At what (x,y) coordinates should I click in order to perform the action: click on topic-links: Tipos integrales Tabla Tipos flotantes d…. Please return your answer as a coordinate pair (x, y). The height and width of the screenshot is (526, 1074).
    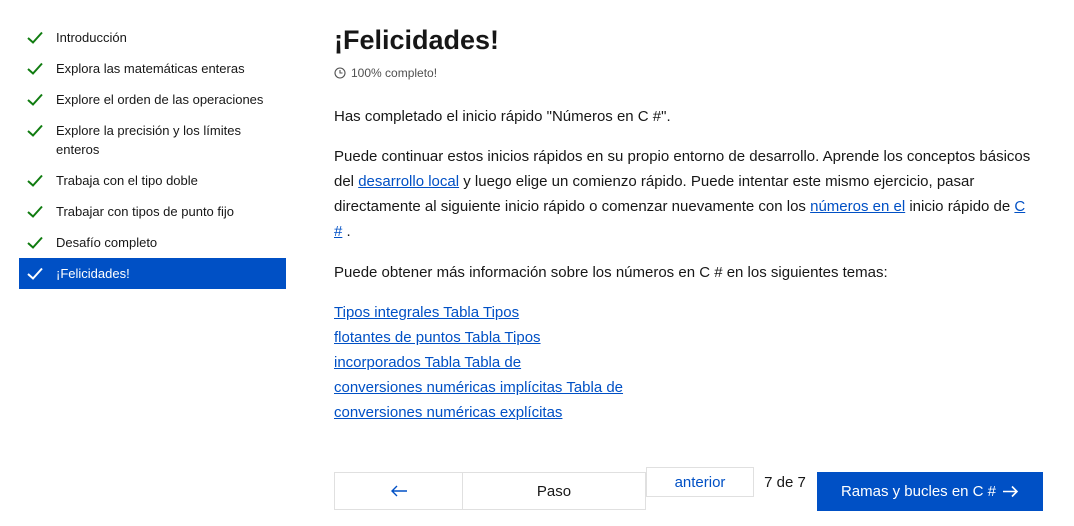
    Looking at the image, I should click on (494, 362).